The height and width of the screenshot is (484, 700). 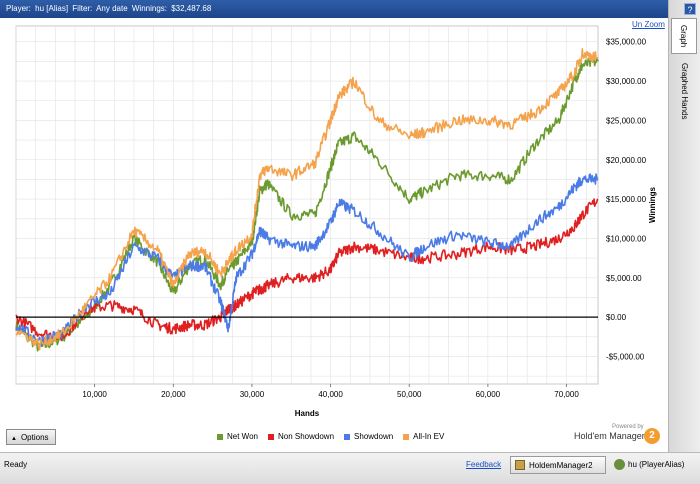 What do you see at coordinates (374, 436) in the screenshot?
I see `legend-label: Showdown` at bounding box center [374, 436].